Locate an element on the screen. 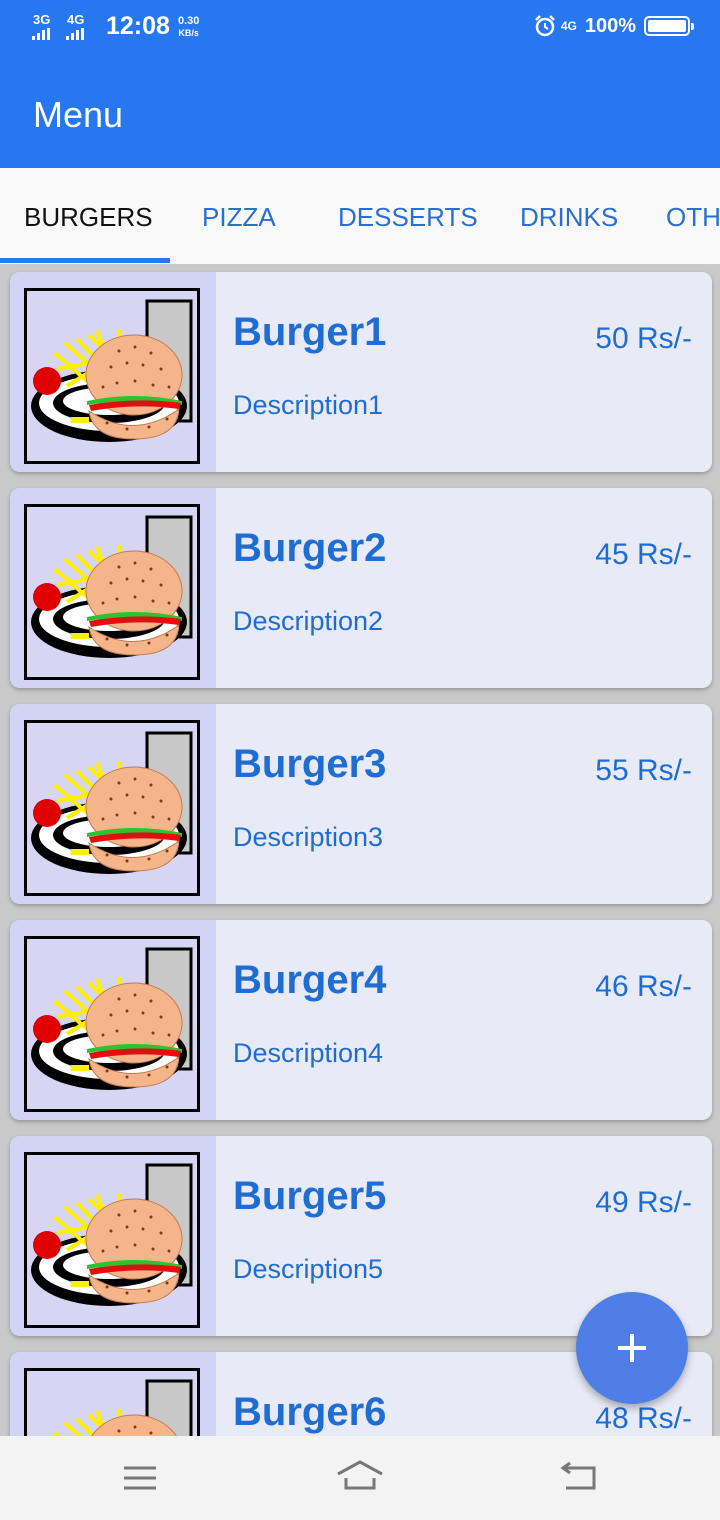  item-price: 49 Rs/- is located at coordinates (643, 1202).